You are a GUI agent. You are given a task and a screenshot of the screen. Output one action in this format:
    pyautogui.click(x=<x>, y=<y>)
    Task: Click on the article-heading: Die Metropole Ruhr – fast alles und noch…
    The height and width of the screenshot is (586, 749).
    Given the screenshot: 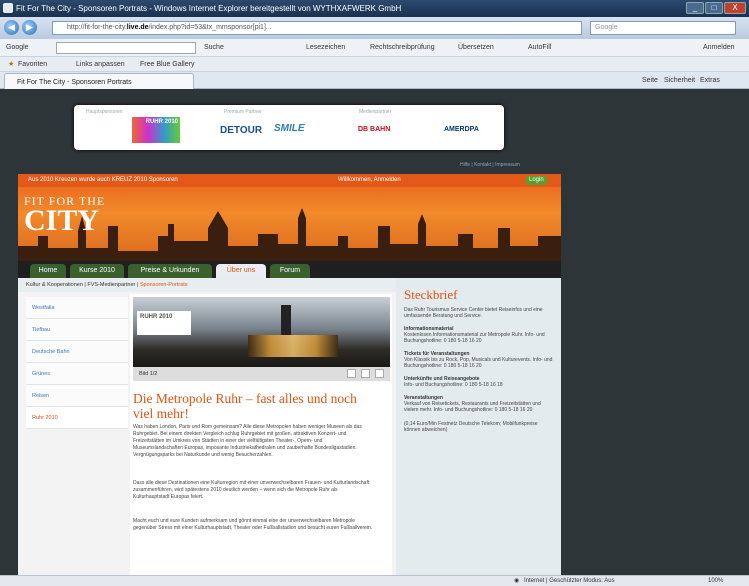 What is the action you would take?
    pyautogui.click(x=245, y=406)
    